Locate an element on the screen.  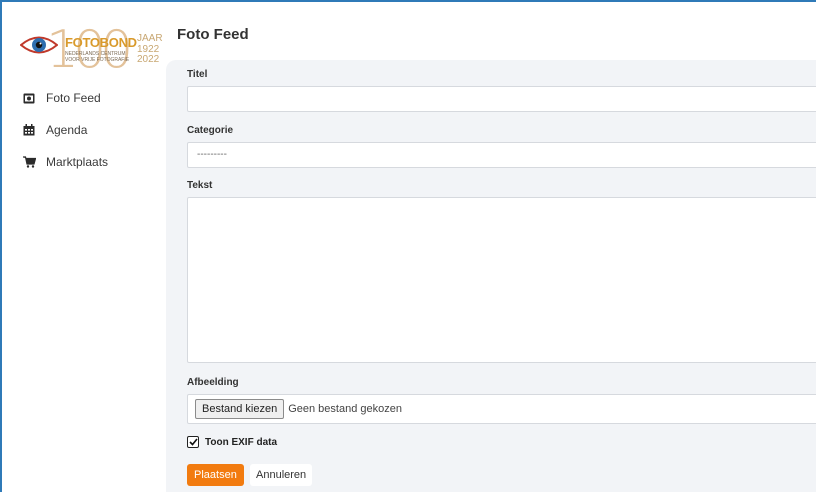
submit-button: Plaatsen is located at coordinates (215, 475).